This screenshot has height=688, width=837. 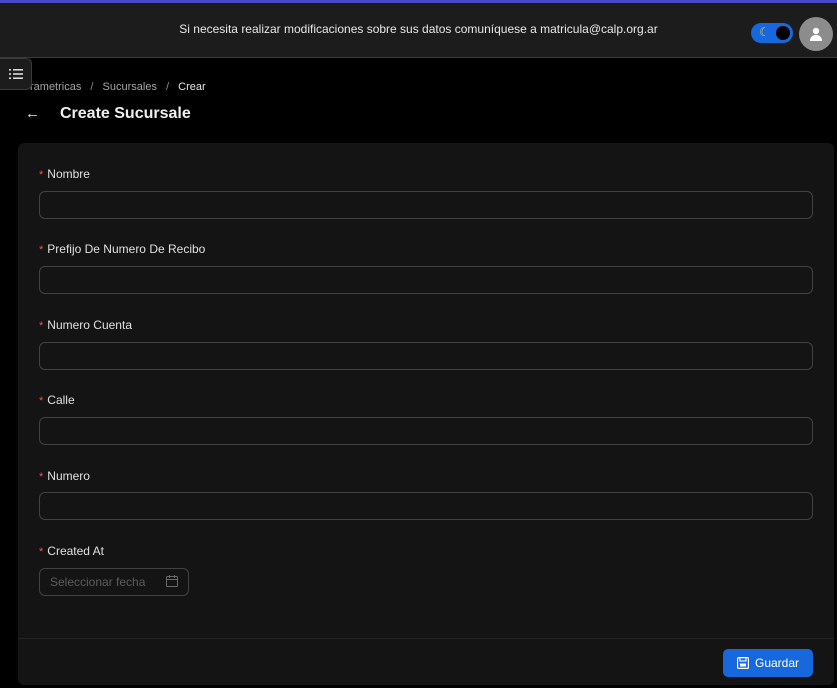 What do you see at coordinates (57, 400) in the screenshot?
I see `calle-label: * Calle` at bounding box center [57, 400].